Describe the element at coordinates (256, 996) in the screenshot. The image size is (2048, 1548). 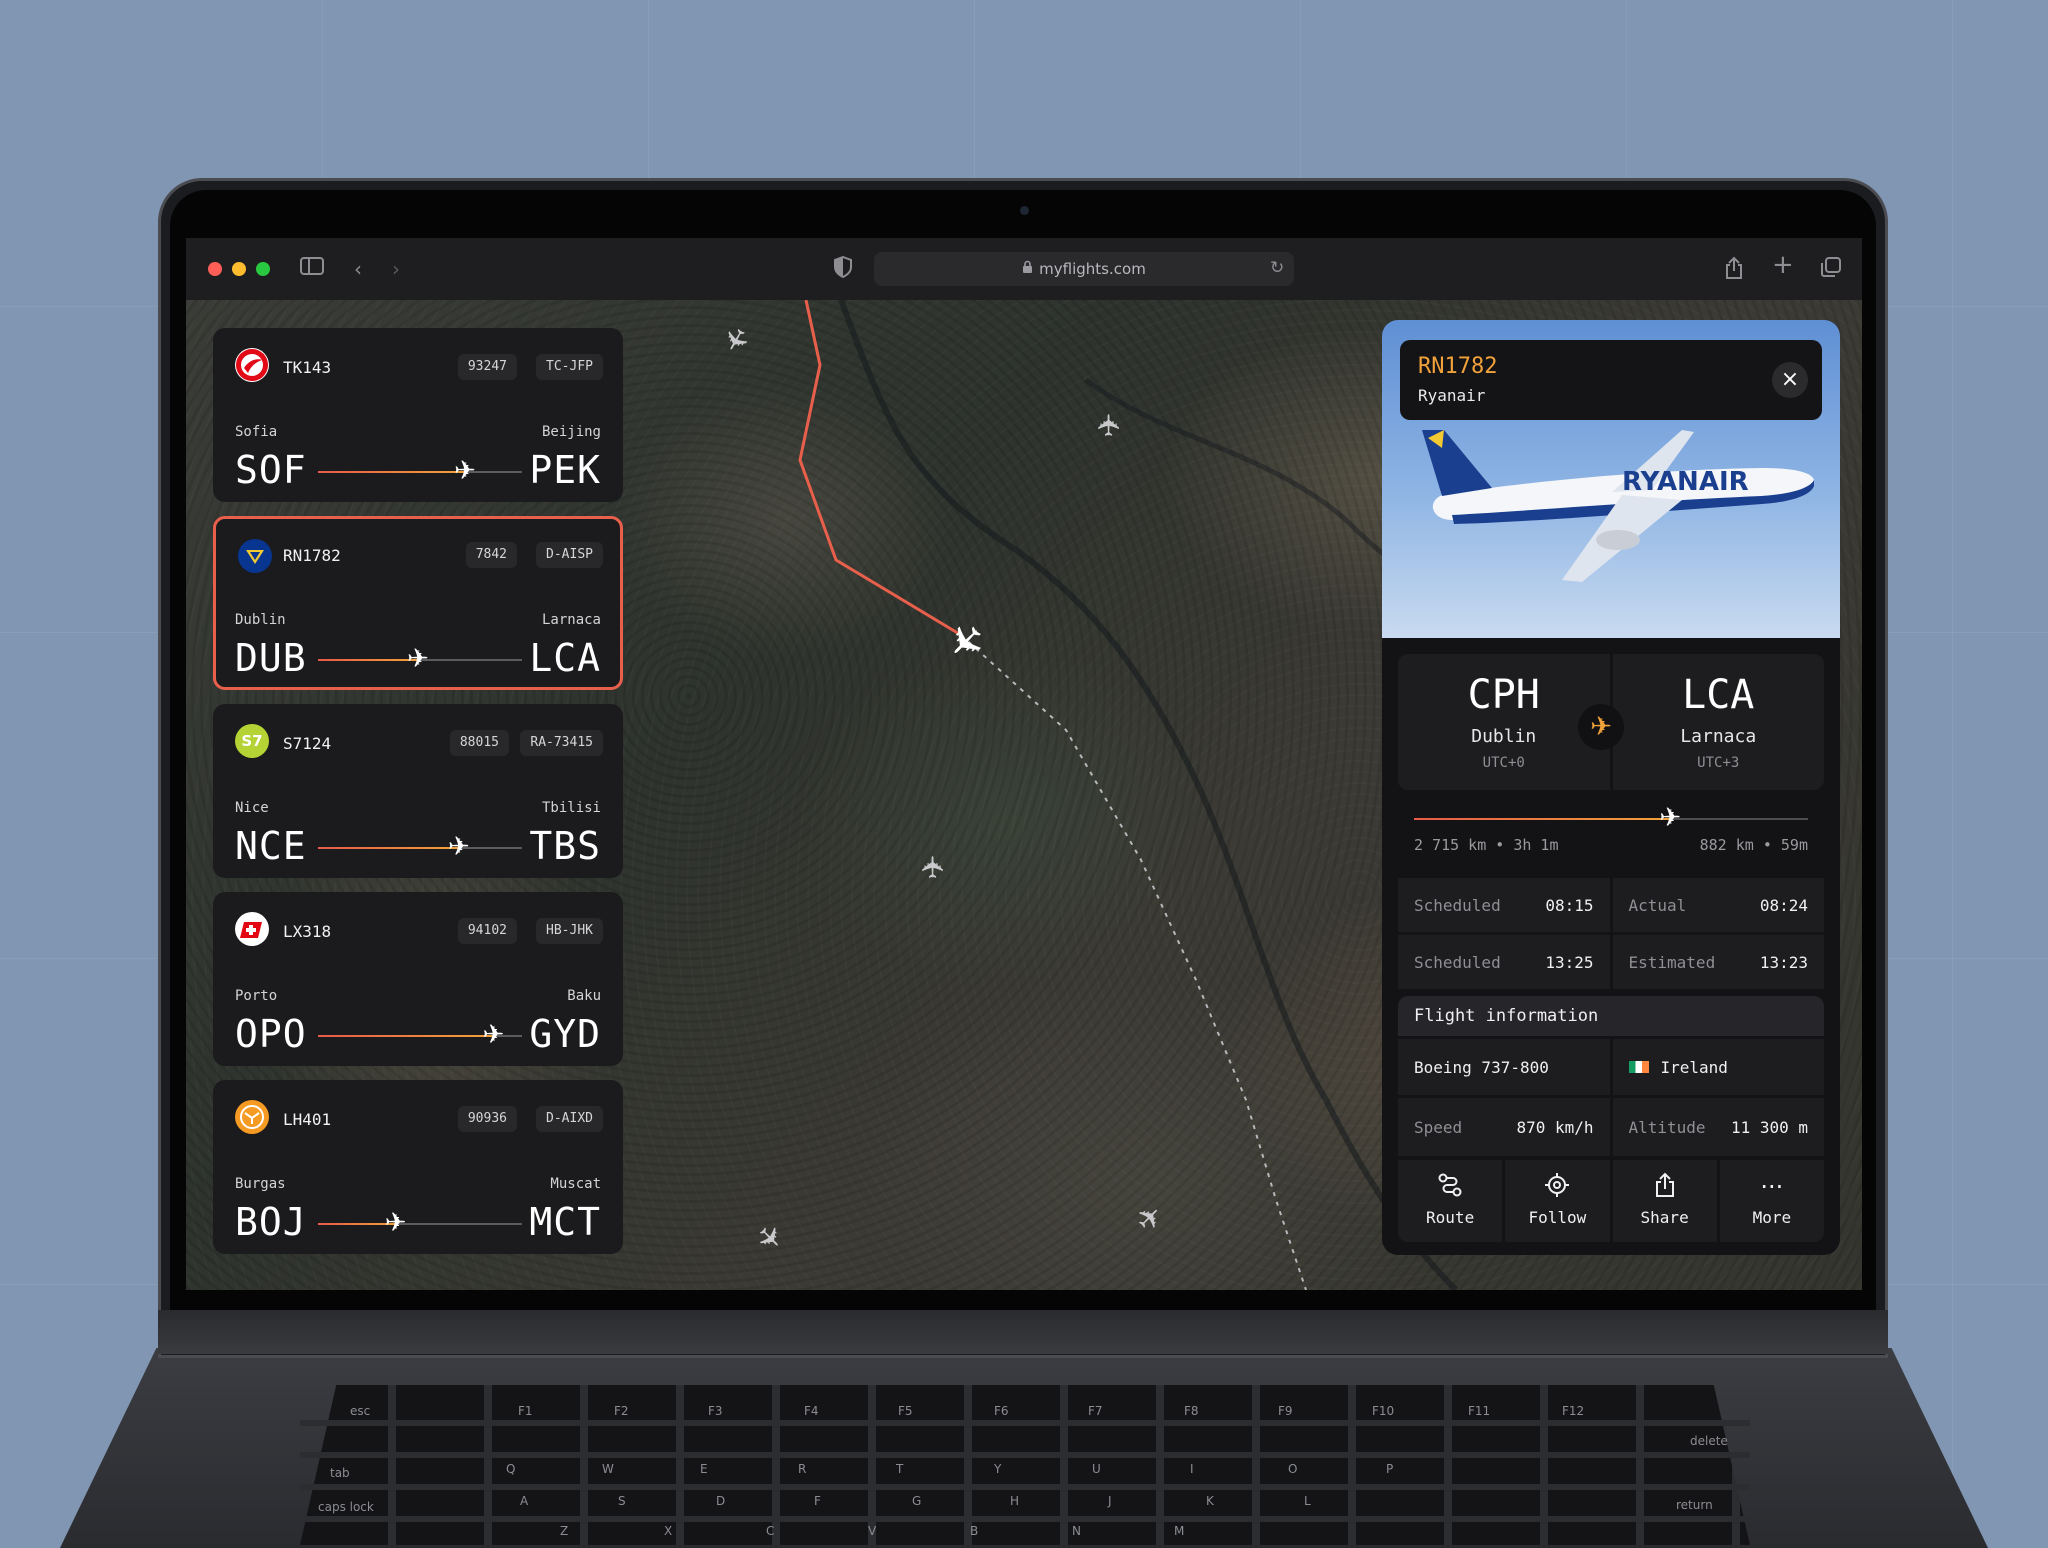
I see `origin-city: Porto` at that location.